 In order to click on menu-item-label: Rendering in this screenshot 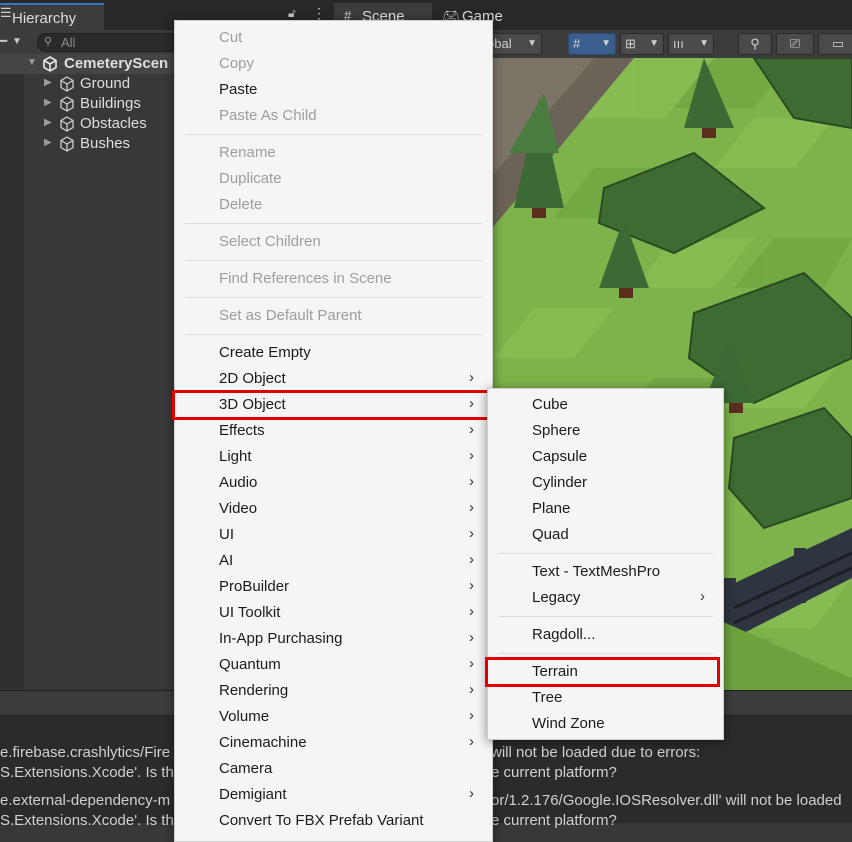, I will do `click(254, 690)`.